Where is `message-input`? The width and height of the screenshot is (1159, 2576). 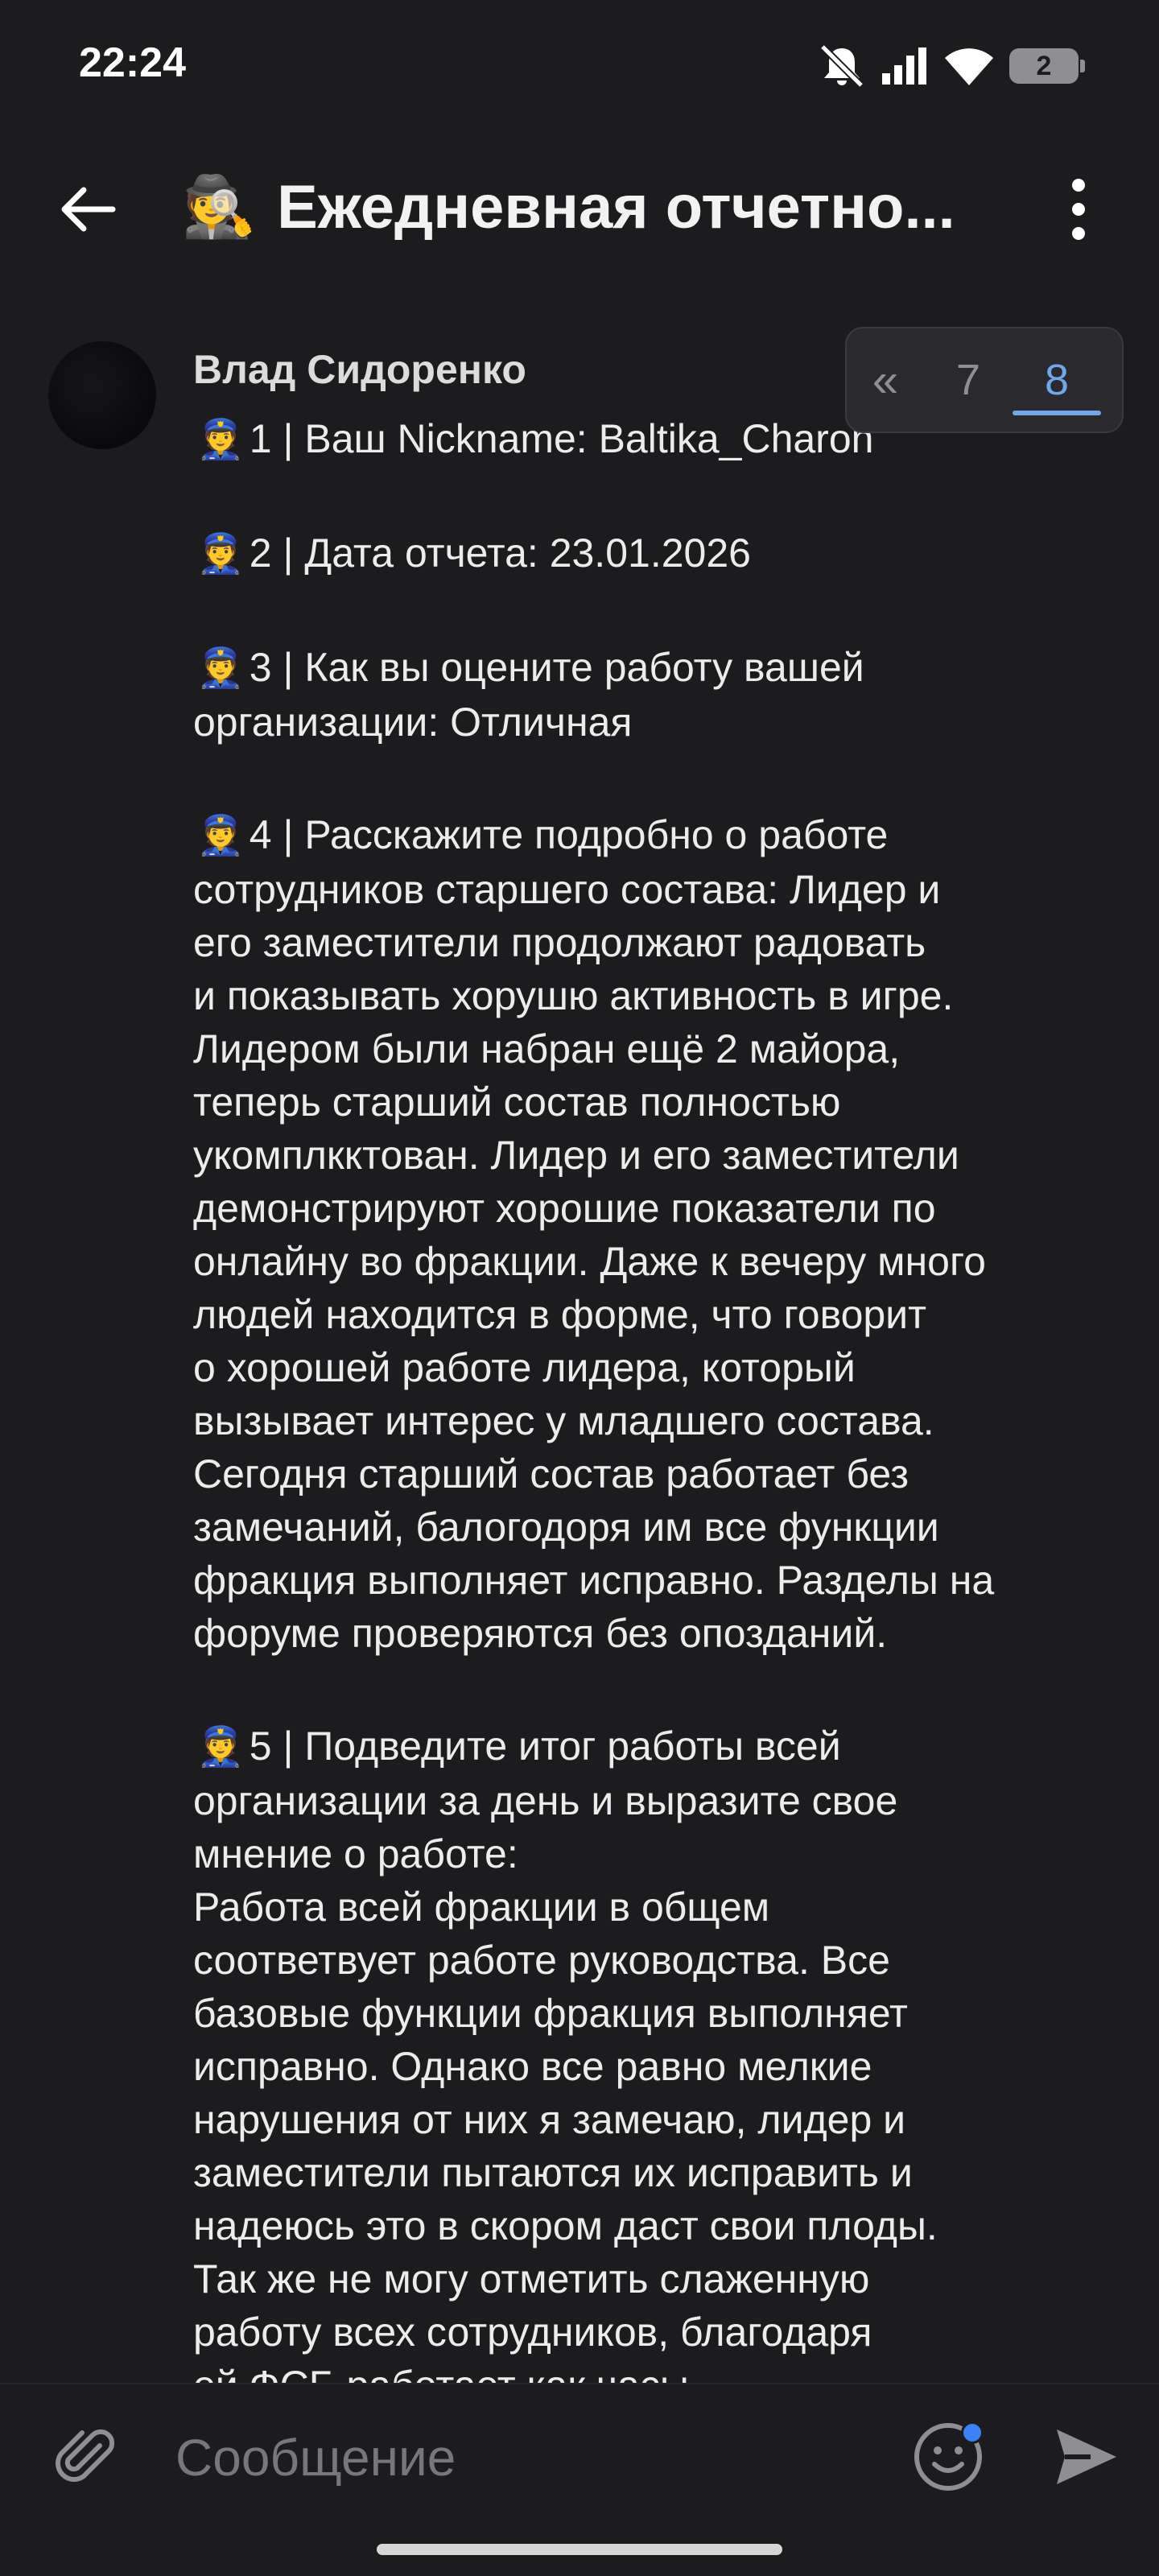 message-input is located at coordinates (513, 2458).